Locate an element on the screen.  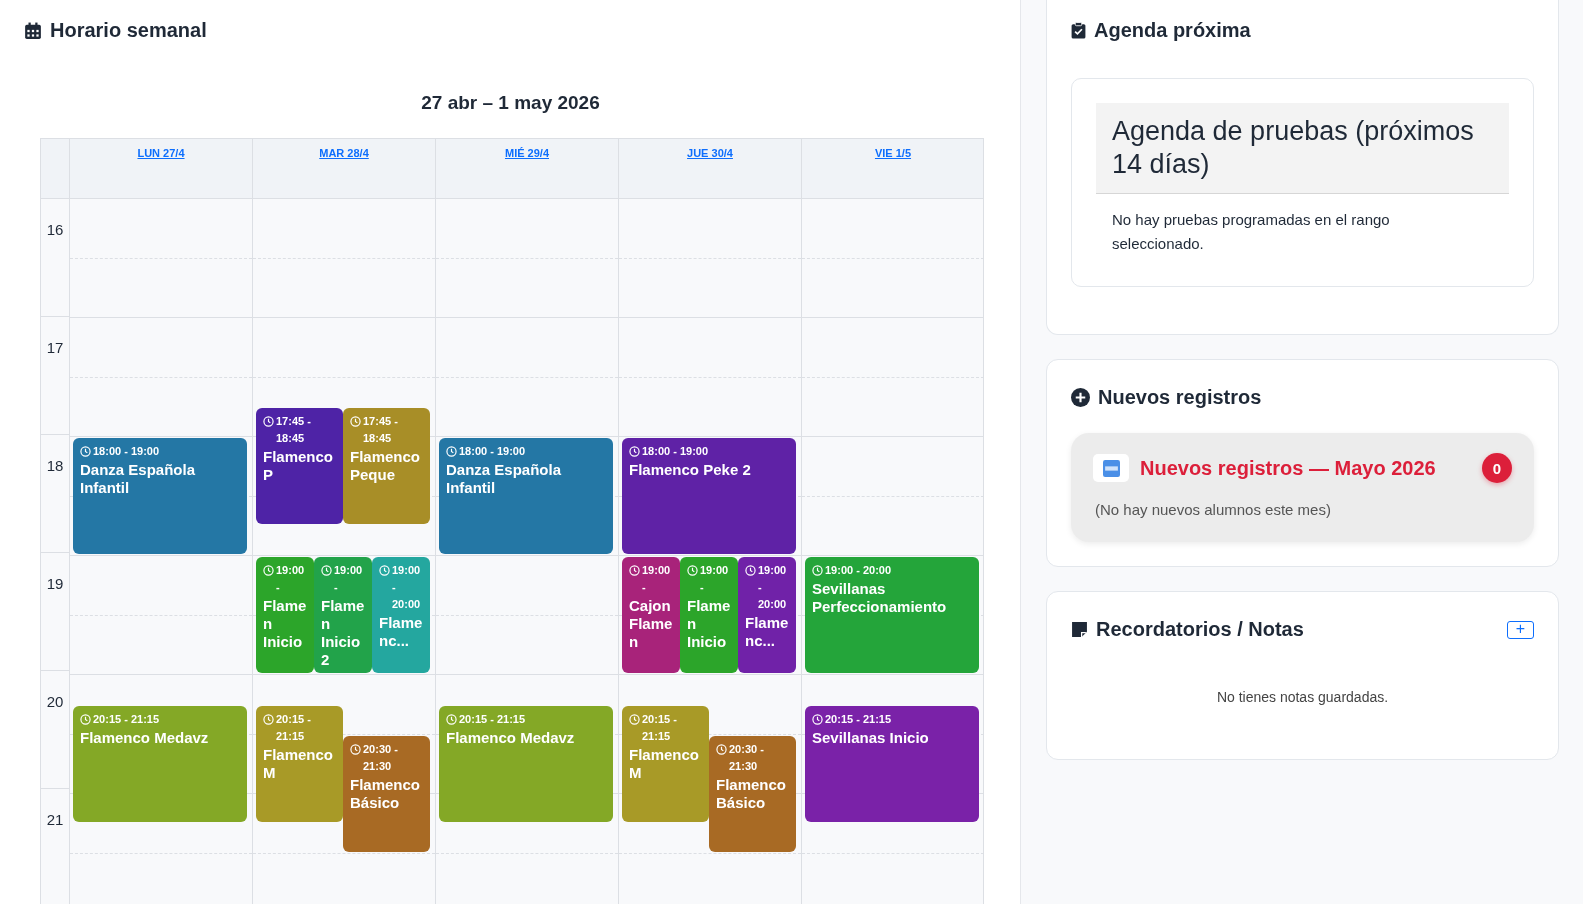
hour-label: 20 is located at coordinates (55, 701).